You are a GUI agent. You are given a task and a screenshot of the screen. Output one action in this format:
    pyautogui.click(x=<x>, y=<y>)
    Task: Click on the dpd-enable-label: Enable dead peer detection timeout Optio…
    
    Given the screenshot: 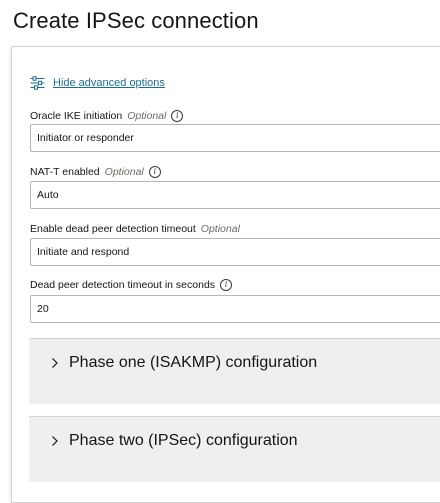 What is the action you would take?
    pyautogui.click(x=135, y=229)
    